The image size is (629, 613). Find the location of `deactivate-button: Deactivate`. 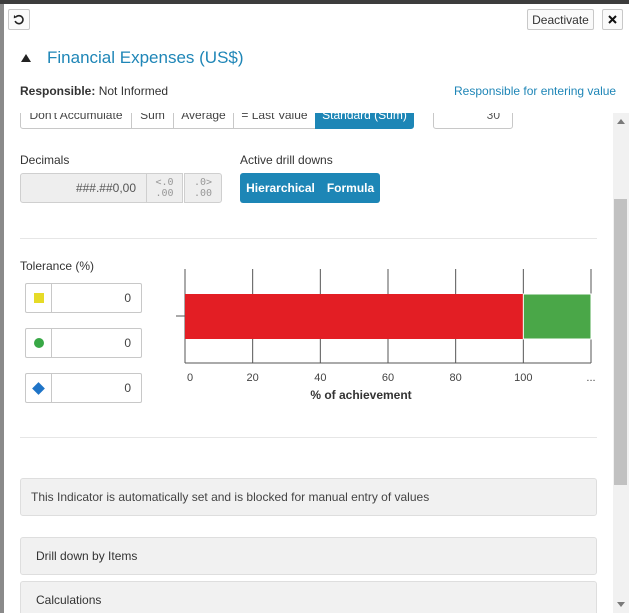

deactivate-button: Deactivate is located at coordinates (560, 19).